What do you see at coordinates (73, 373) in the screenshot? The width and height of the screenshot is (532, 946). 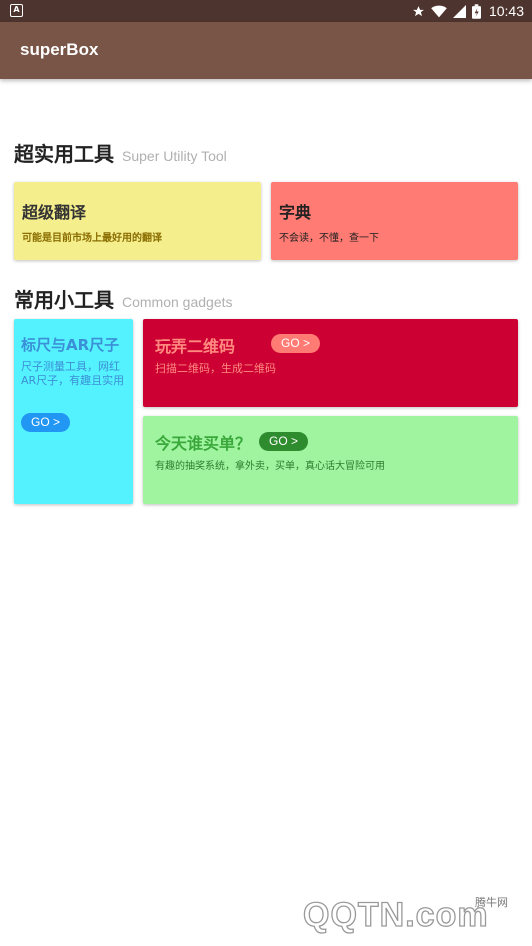 I see `ruler-desc: 尺子测量工具，网红AR尺子，有趣且实用` at bounding box center [73, 373].